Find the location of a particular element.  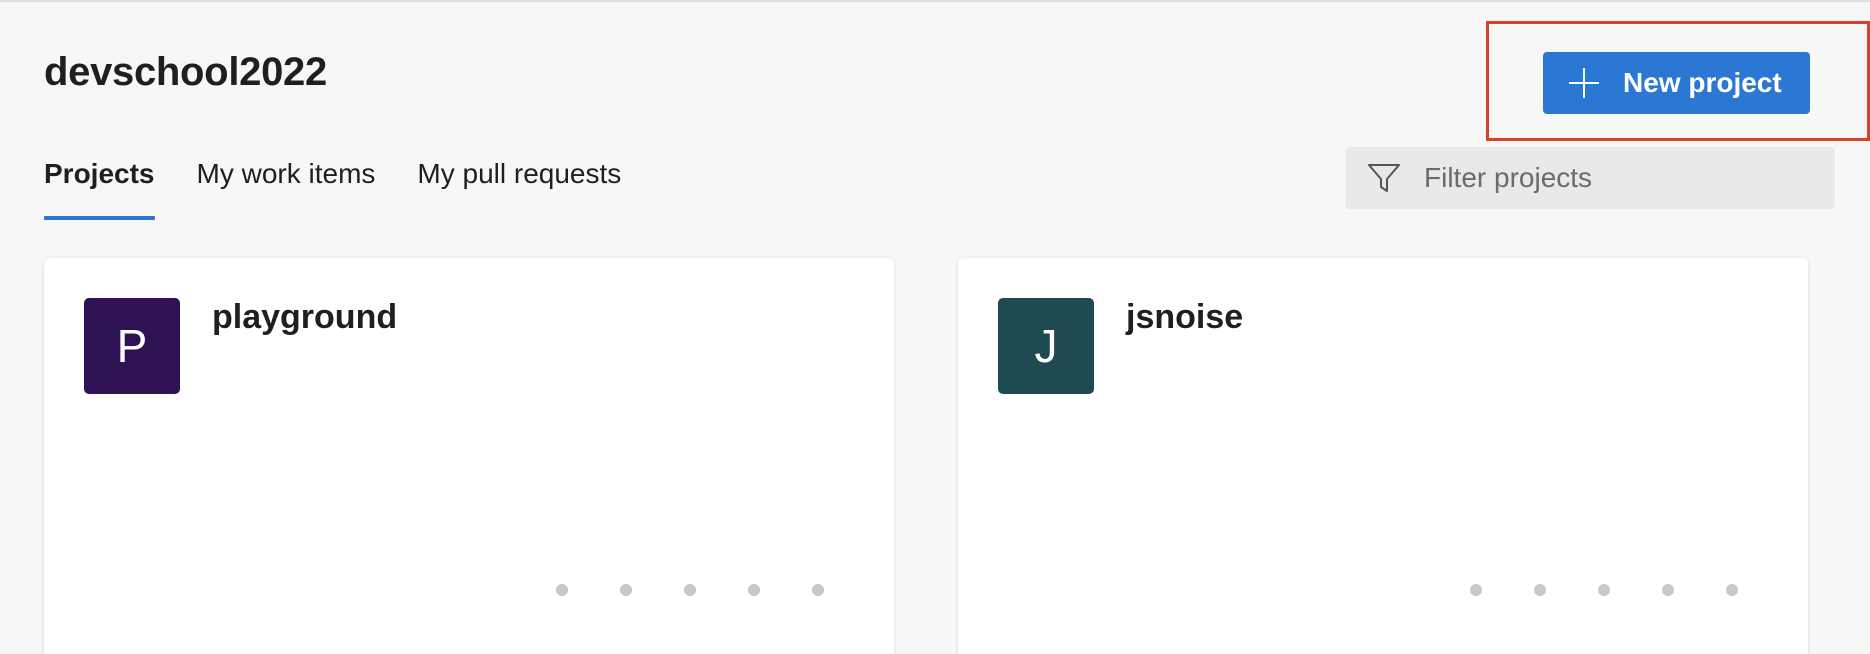

filter-funnel-icon is located at coordinates (1384, 178).